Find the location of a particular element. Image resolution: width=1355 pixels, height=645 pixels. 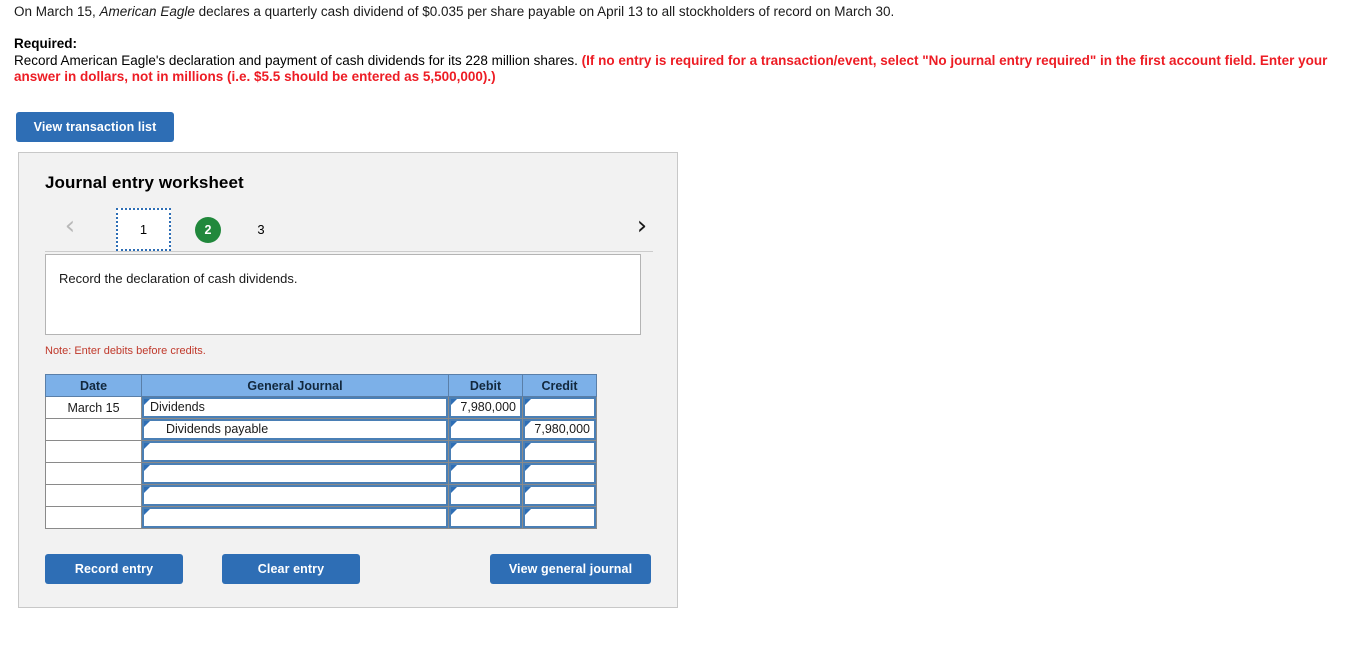

cell-credit: 7,980,000 is located at coordinates (559, 429).